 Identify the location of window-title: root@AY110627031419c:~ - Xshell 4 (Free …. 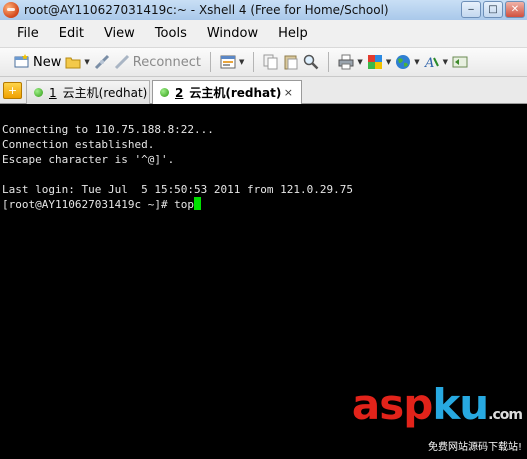
(206, 10).